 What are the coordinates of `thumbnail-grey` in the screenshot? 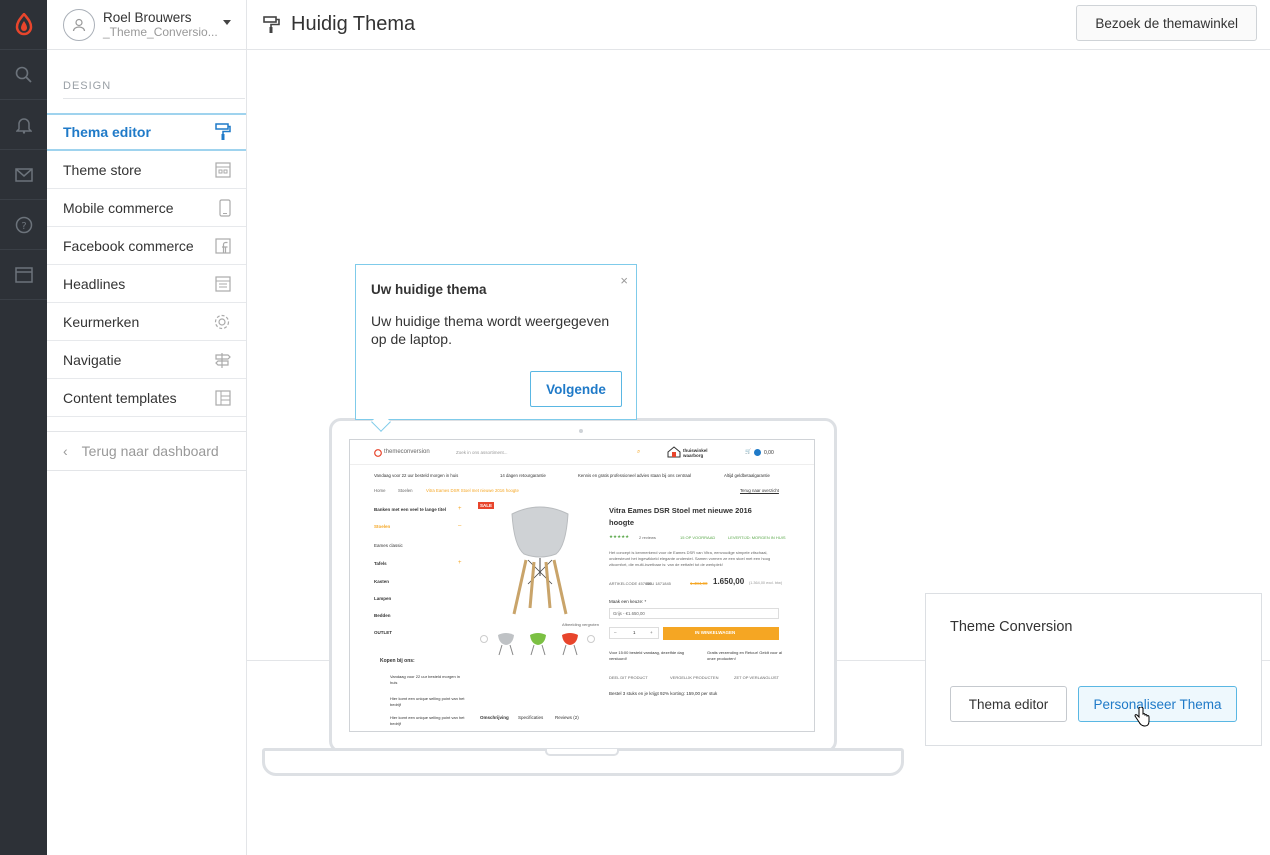 It's located at (506, 644).